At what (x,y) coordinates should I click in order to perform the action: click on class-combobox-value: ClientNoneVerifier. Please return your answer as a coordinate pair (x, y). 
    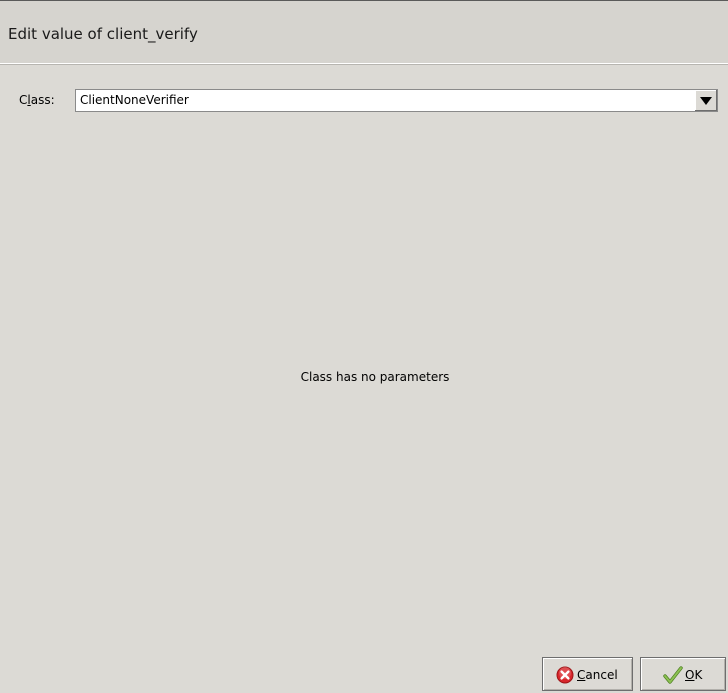
    Looking at the image, I should click on (134, 100).